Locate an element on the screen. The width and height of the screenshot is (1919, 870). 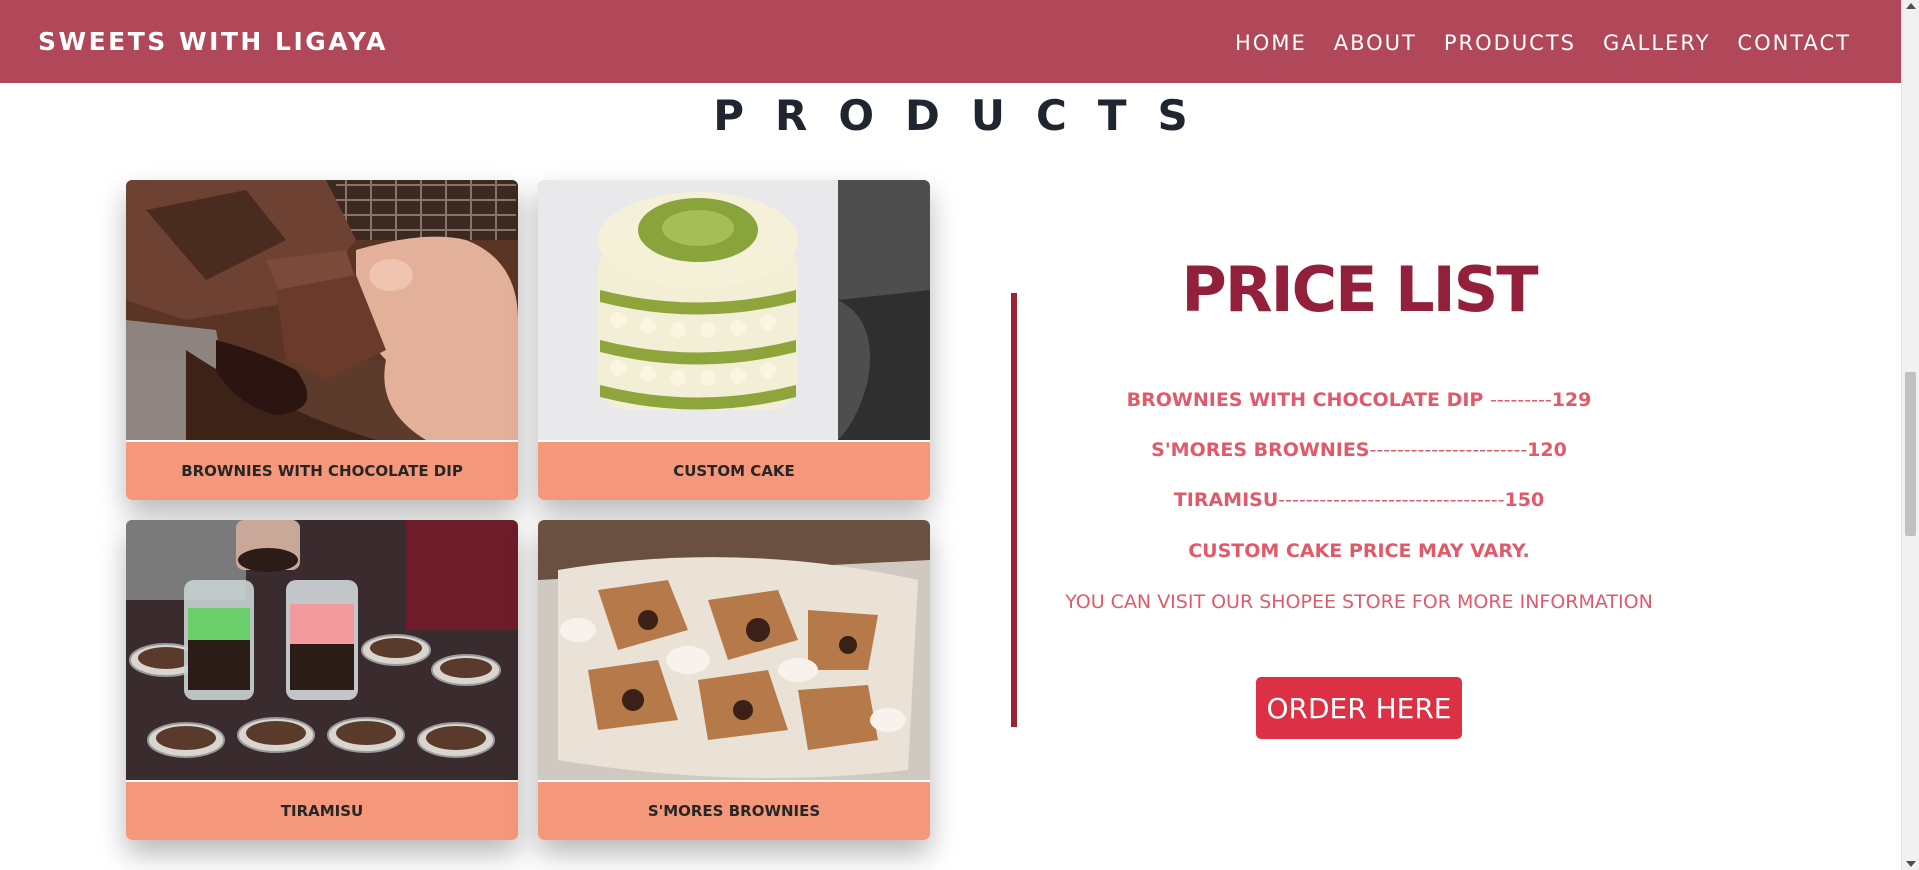
order-here-button: ORDER HERE is located at coordinates (1359, 708).